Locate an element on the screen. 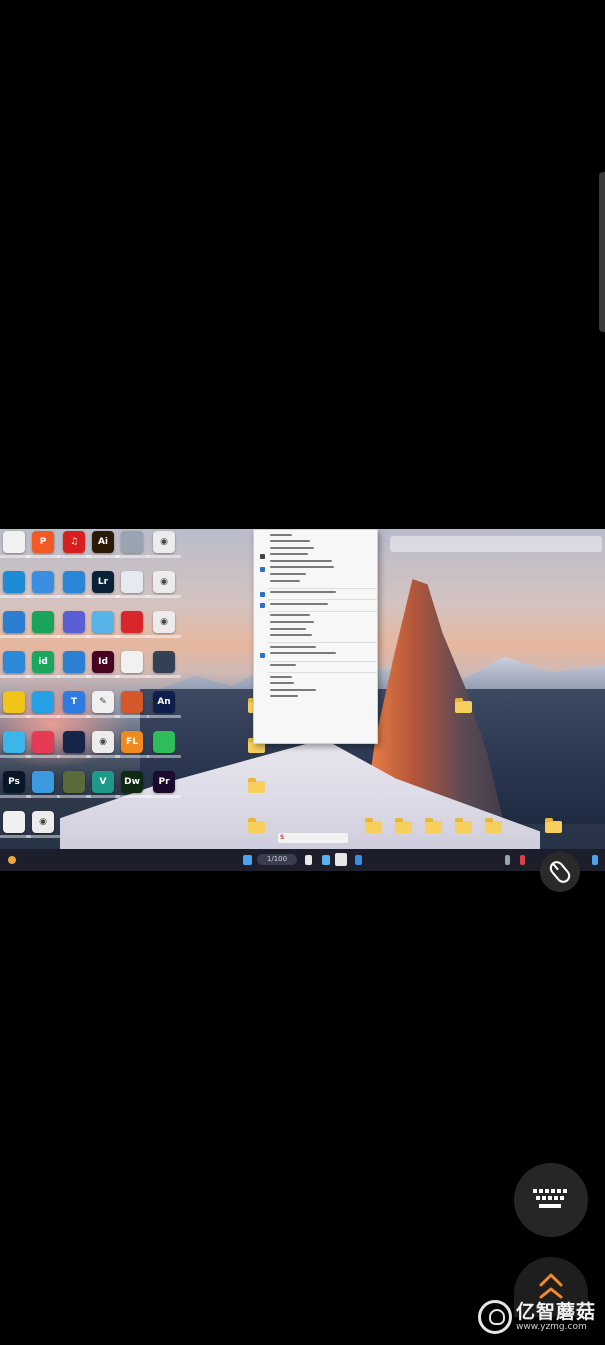  photoshop-icon: Ps is located at coordinates (15, 784).